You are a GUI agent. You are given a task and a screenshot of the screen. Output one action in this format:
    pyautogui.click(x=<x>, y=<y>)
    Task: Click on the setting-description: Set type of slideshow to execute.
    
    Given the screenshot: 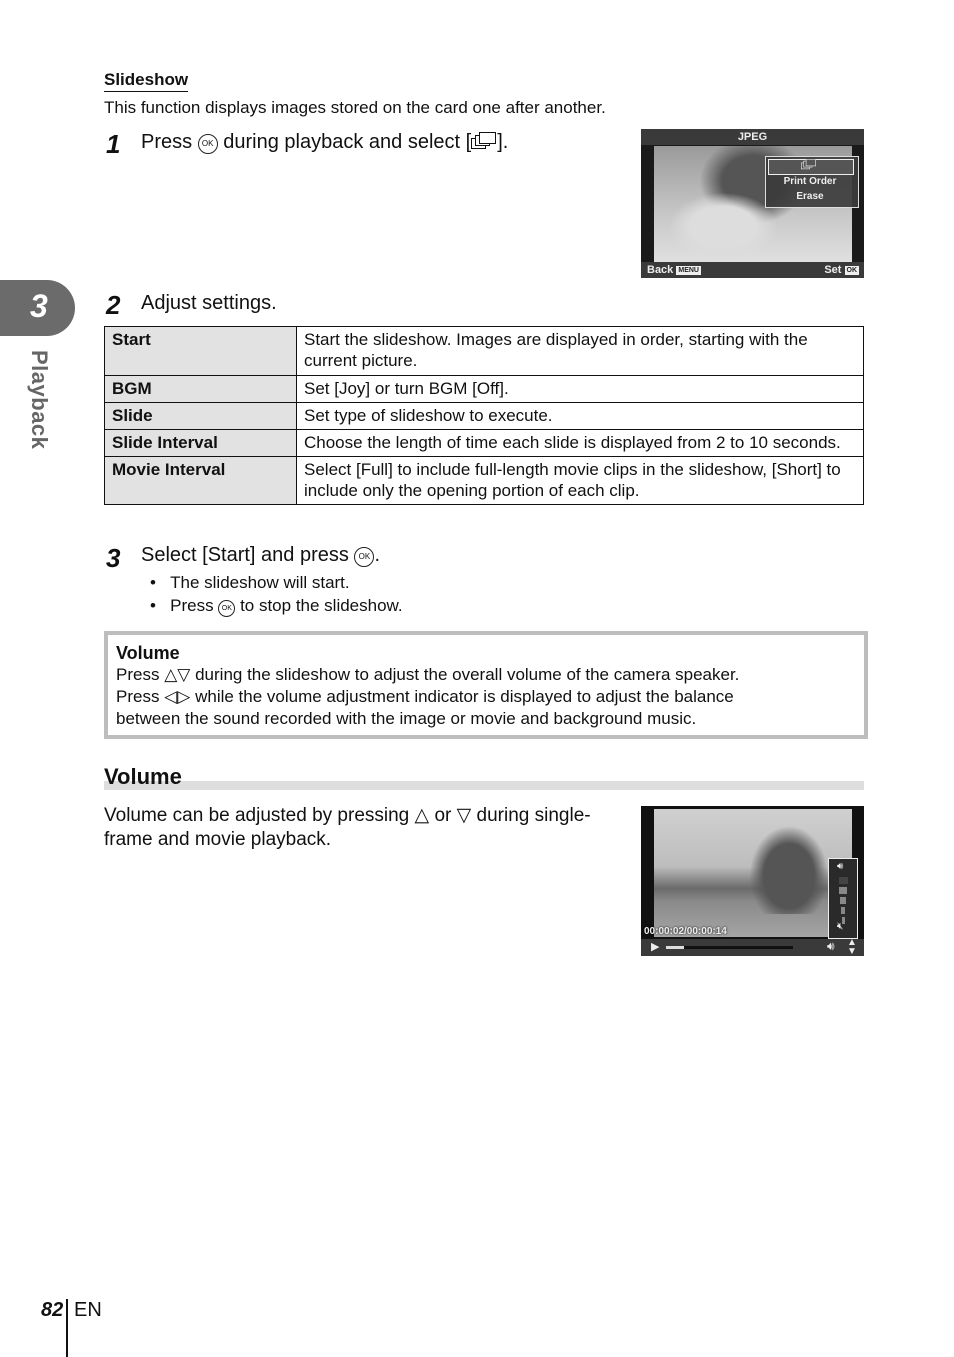 What is the action you would take?
    pyautogui.click(x=580, y=416)
    